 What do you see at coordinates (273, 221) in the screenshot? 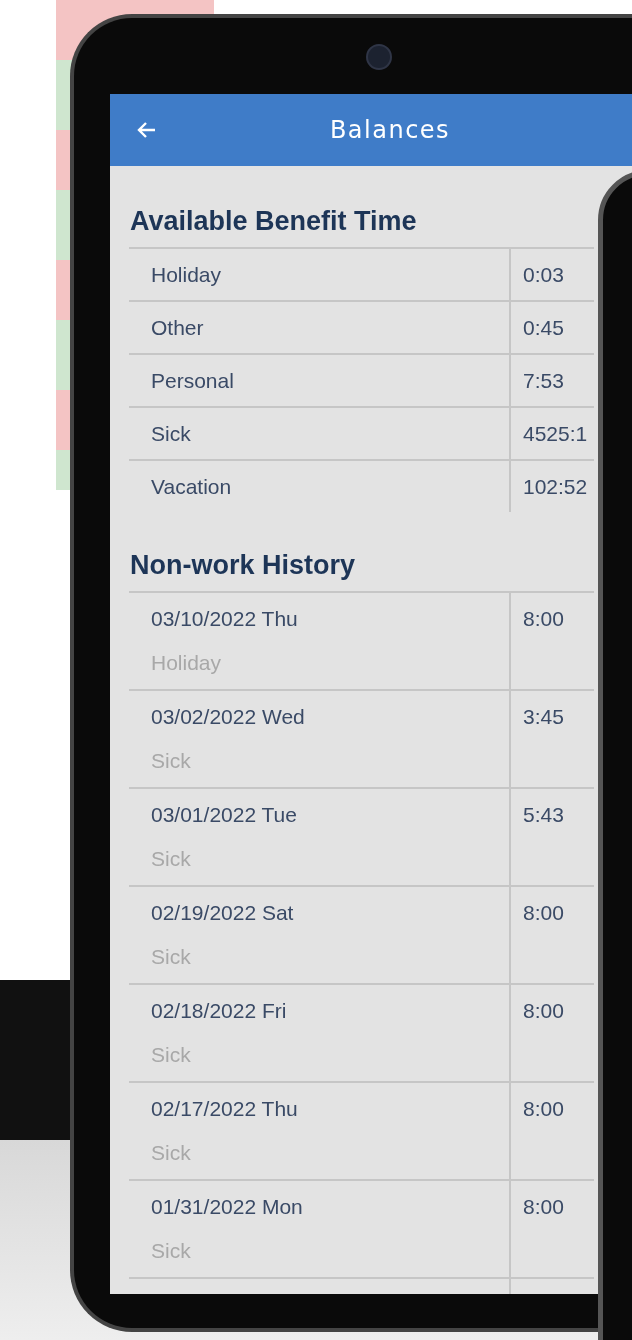
I see `section-title: Available Benefit Time` at bounding box center [273, 221].